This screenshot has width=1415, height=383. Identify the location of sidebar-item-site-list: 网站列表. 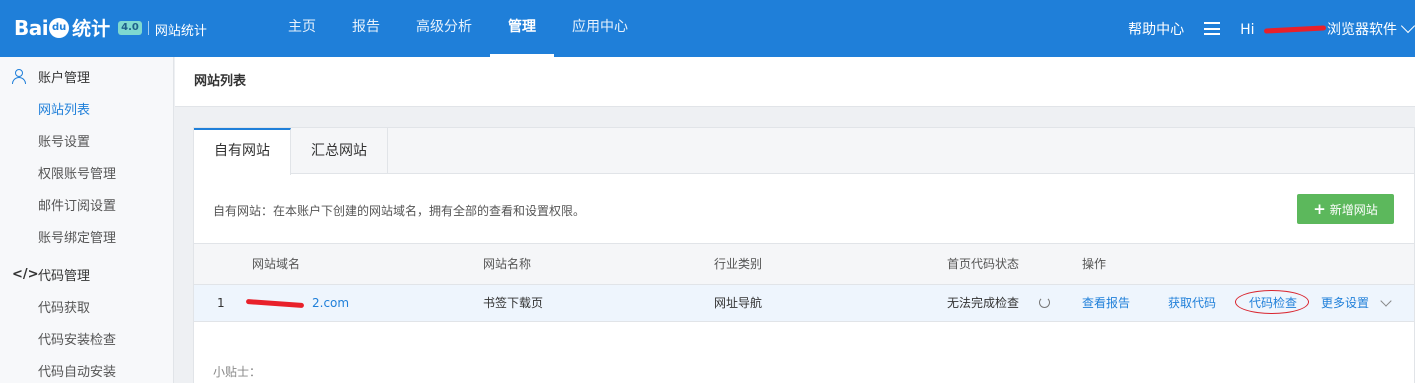
(86, 111).